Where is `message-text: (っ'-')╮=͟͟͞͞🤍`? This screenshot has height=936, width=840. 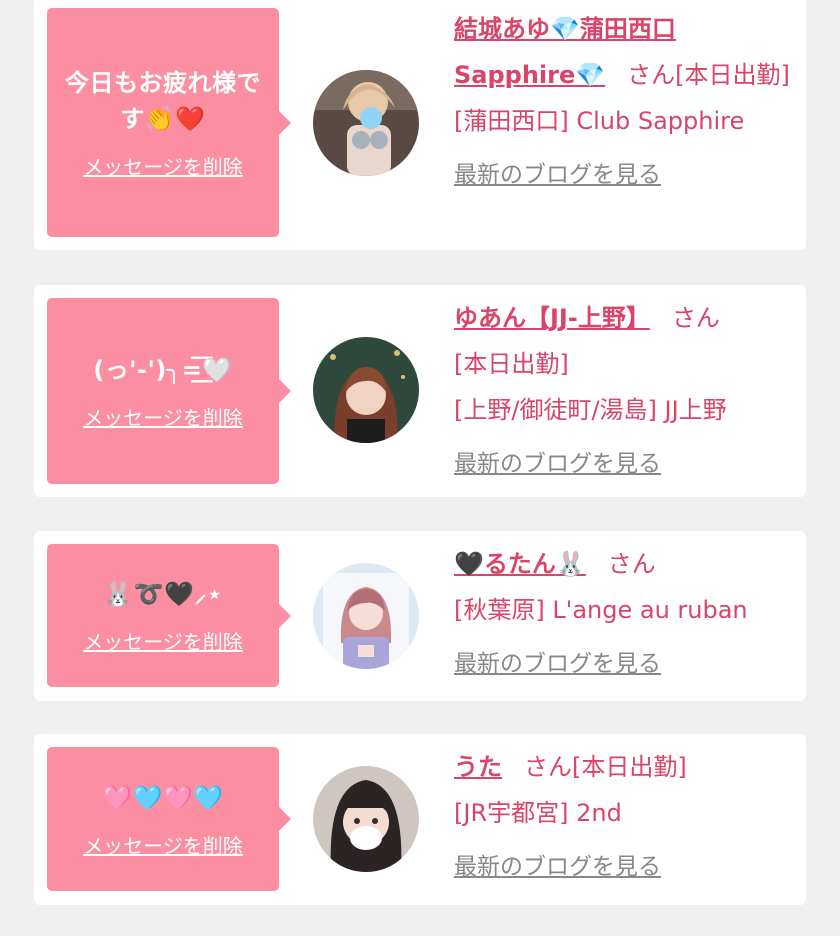 message-text: (っ'-')╮=͟͟͞͞🤍 is located at coordinates (163, 369).